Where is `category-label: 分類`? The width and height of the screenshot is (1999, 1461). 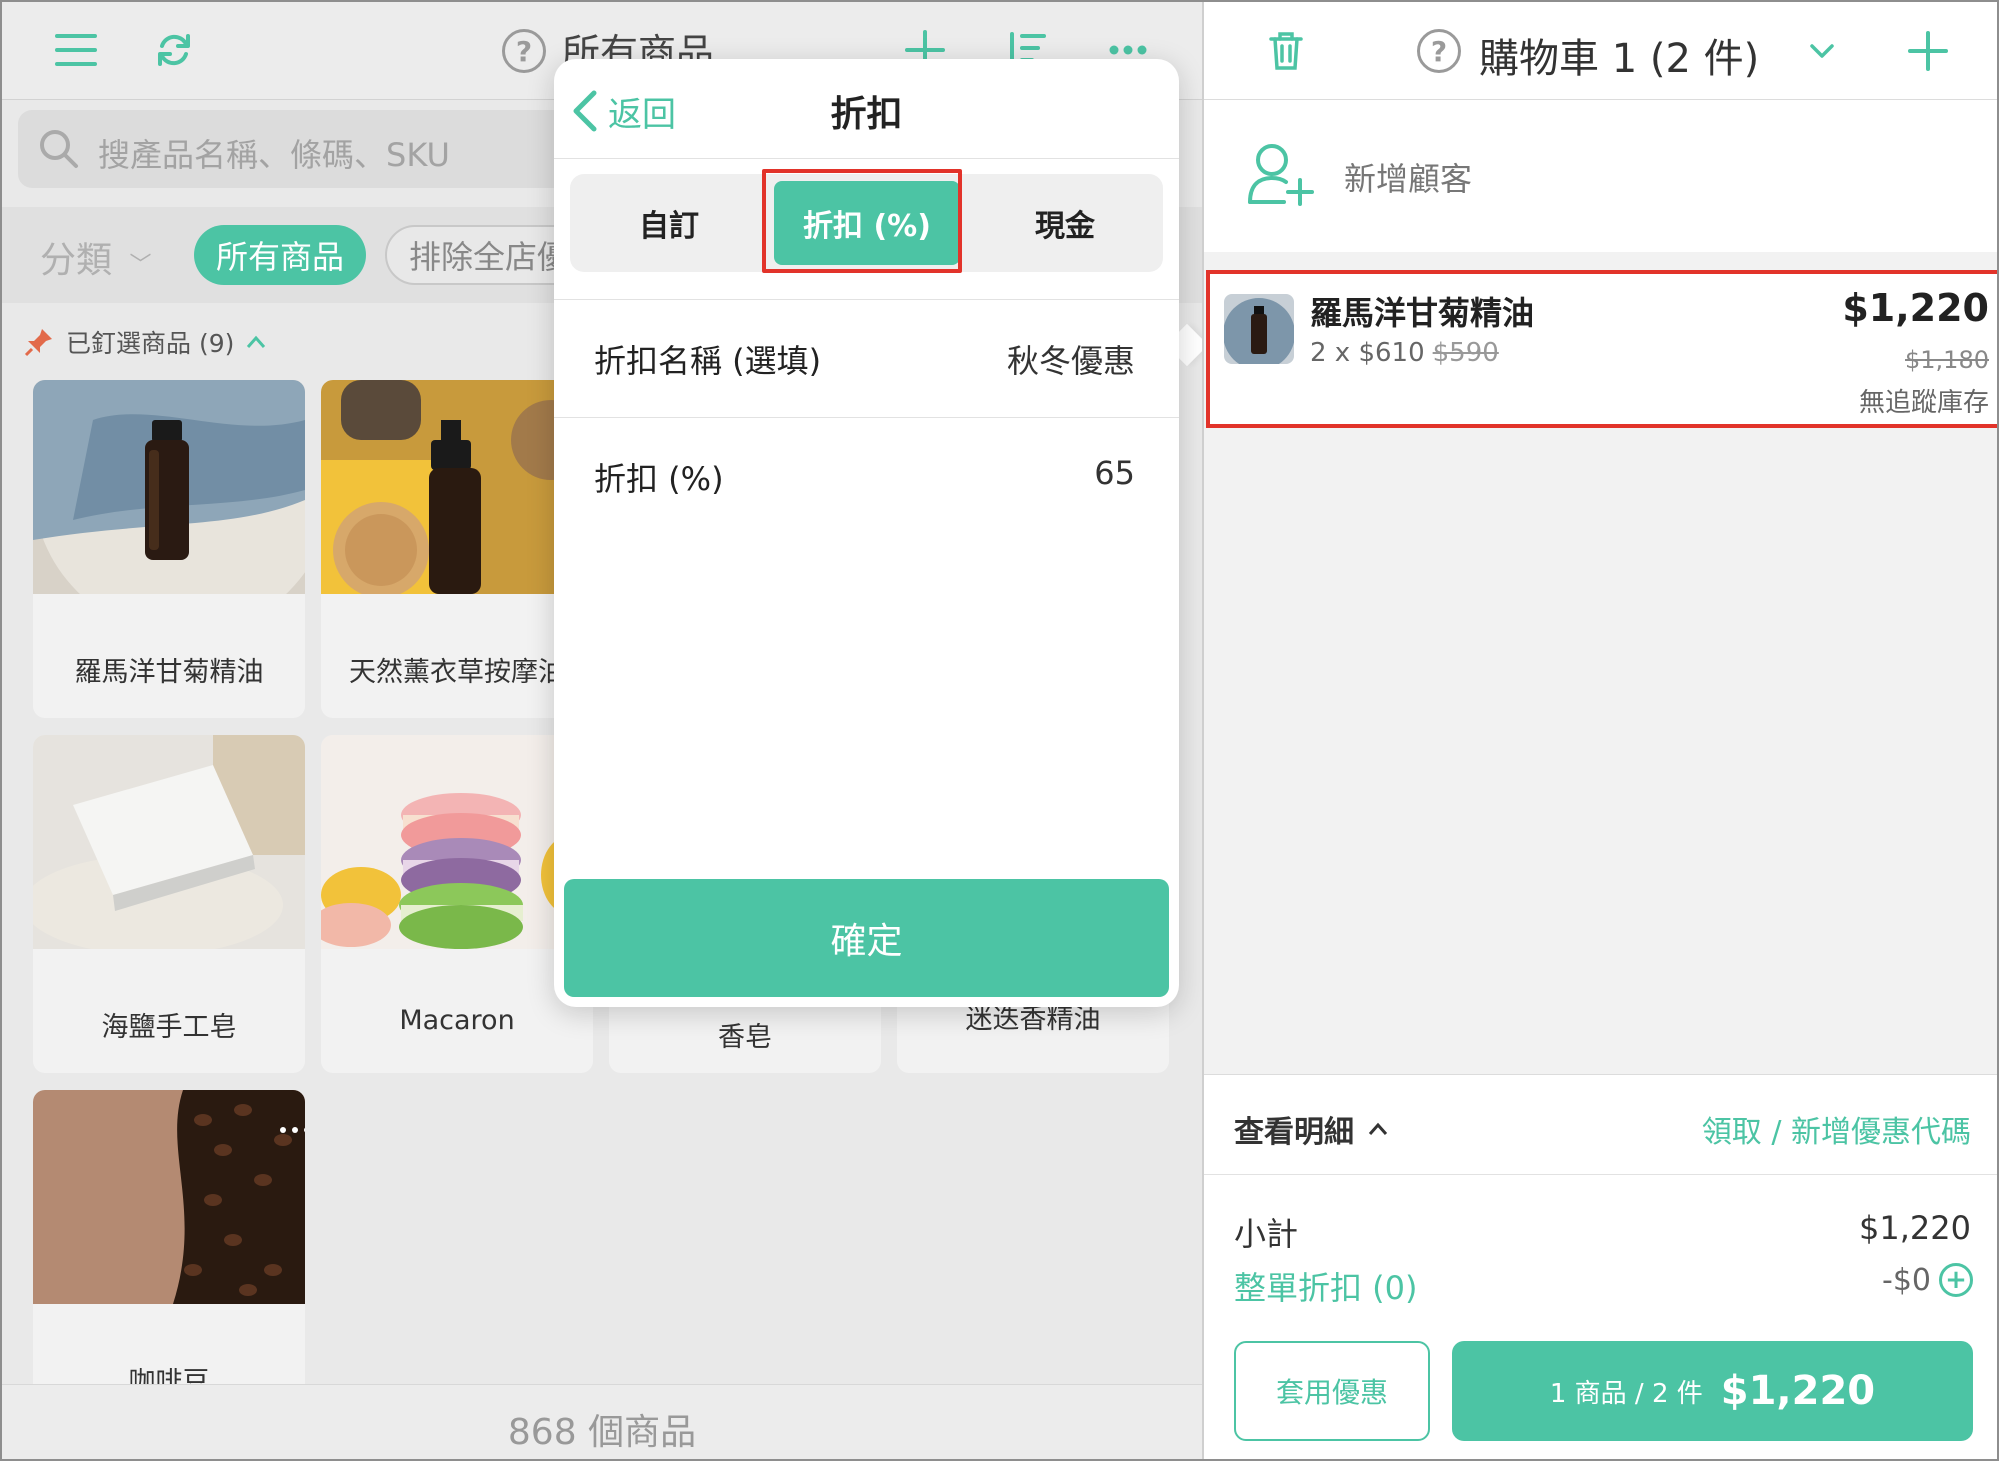 category-label: 分類 is located at coordinates (76, 260).